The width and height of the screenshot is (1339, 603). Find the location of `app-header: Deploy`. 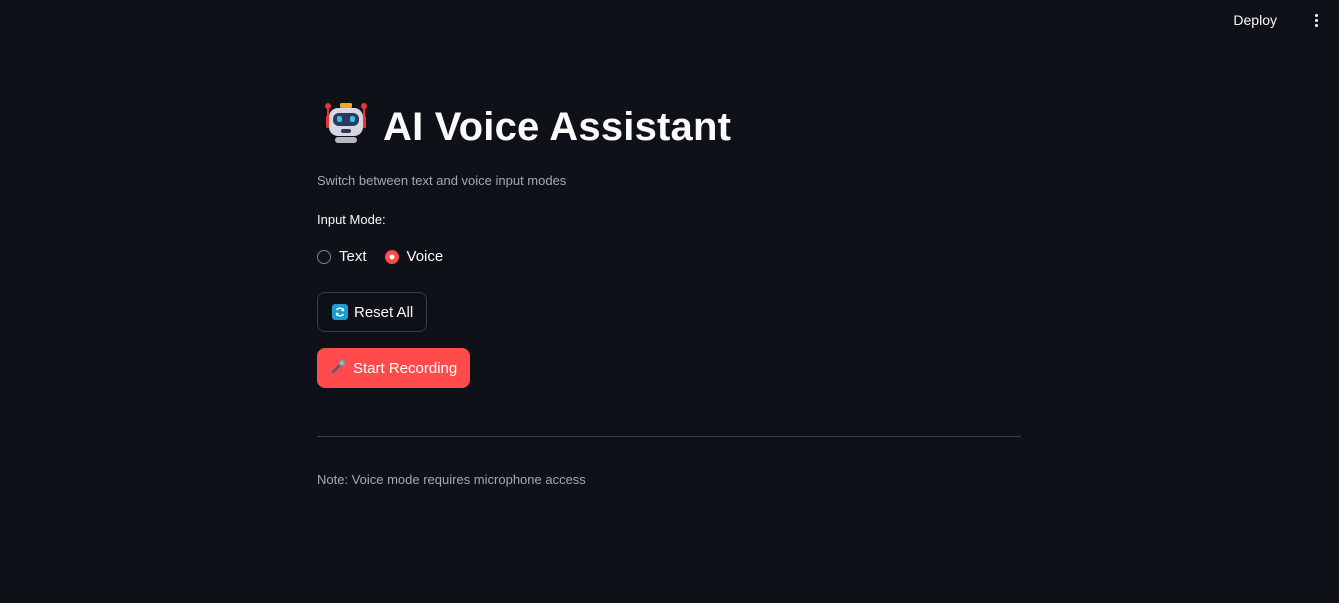

app-header: Deploy is located at coordinates (669, 22).